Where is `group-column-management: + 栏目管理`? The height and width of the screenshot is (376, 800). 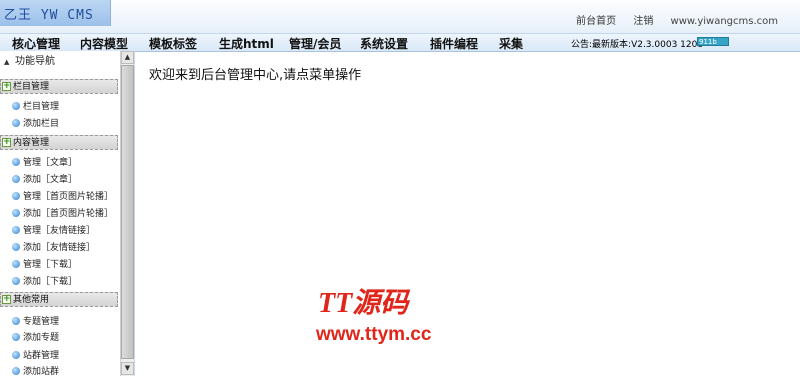 group-column-management: + 栏目管理 is located at coordinates (59, 86).